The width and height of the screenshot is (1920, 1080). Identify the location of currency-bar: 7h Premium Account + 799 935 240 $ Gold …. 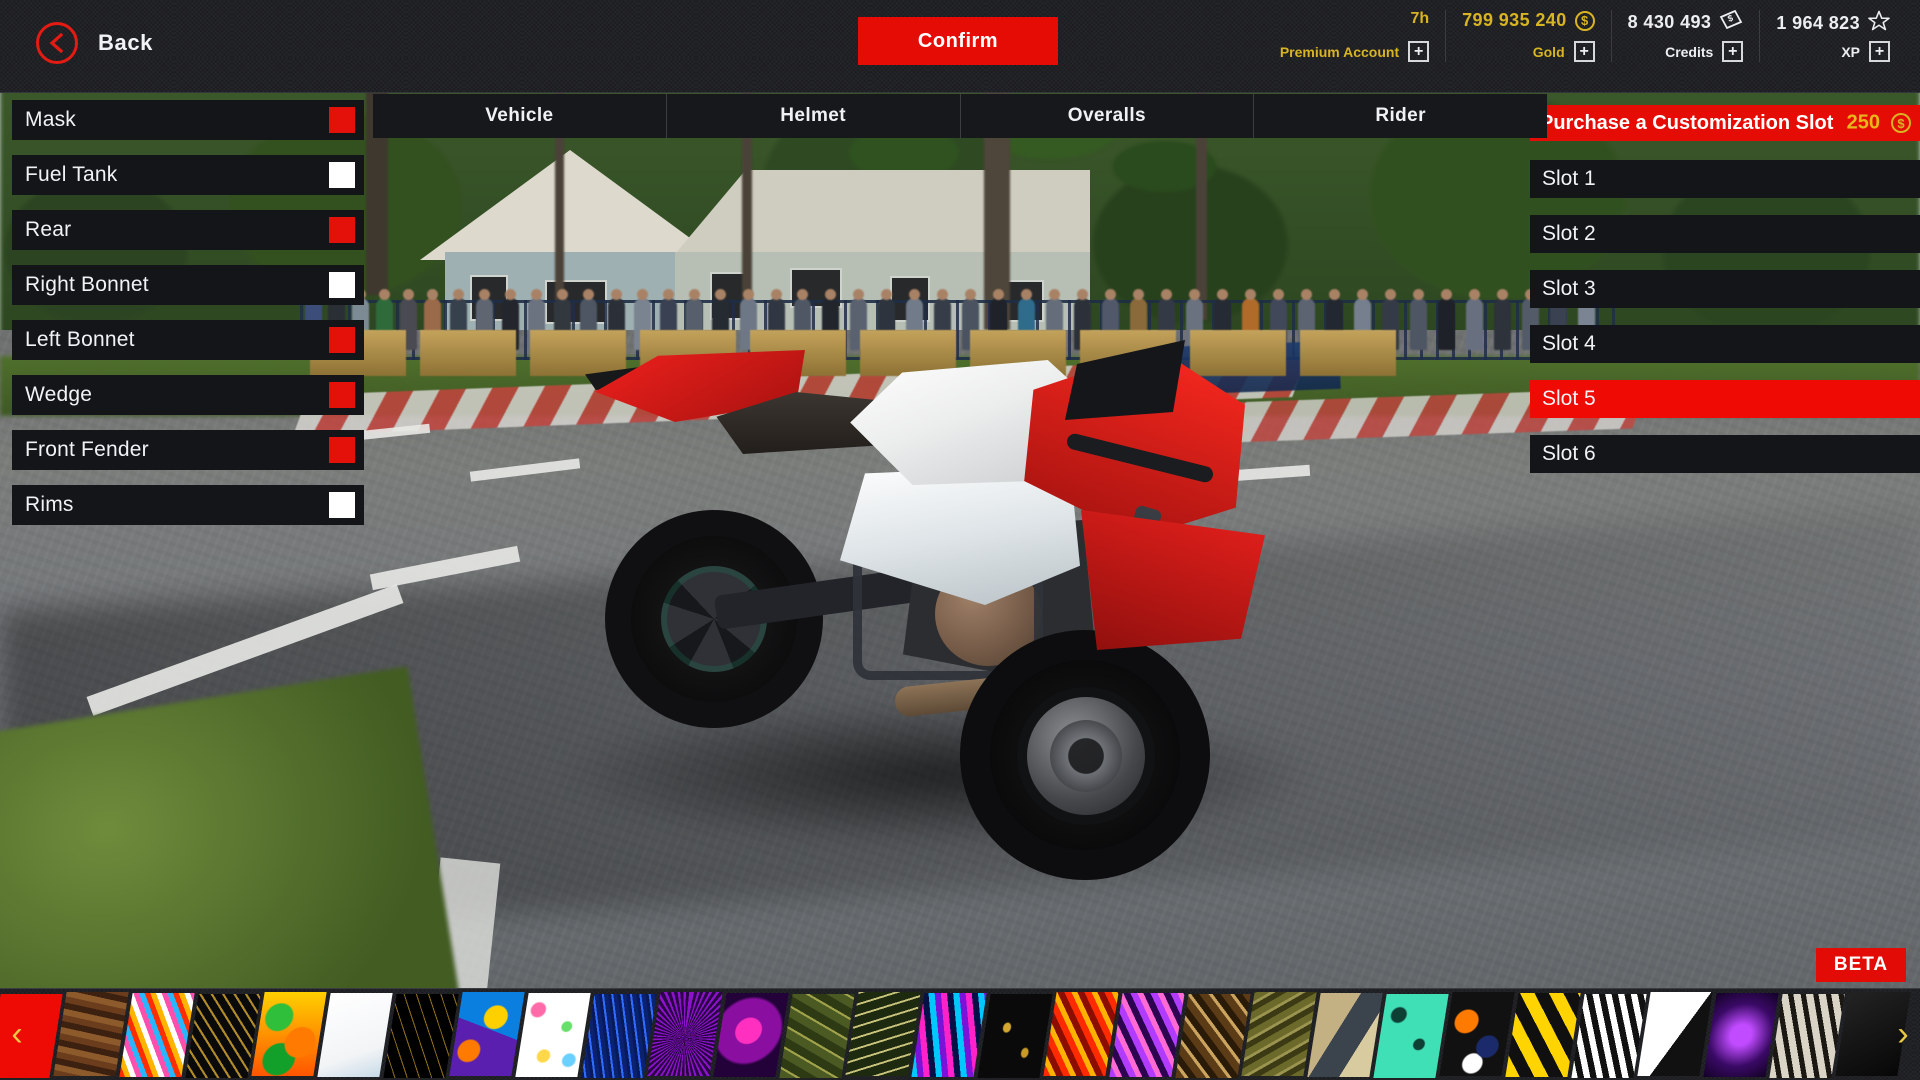
(1585, 40).